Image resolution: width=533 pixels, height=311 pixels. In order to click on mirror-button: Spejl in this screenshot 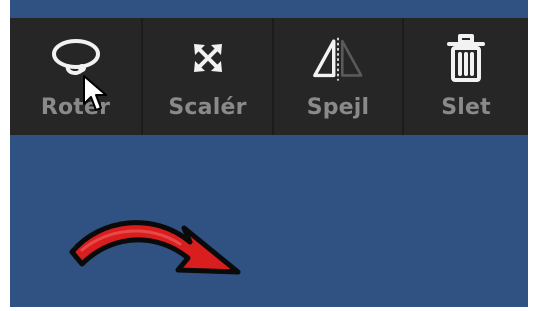, I will do `click(339, 76)`.